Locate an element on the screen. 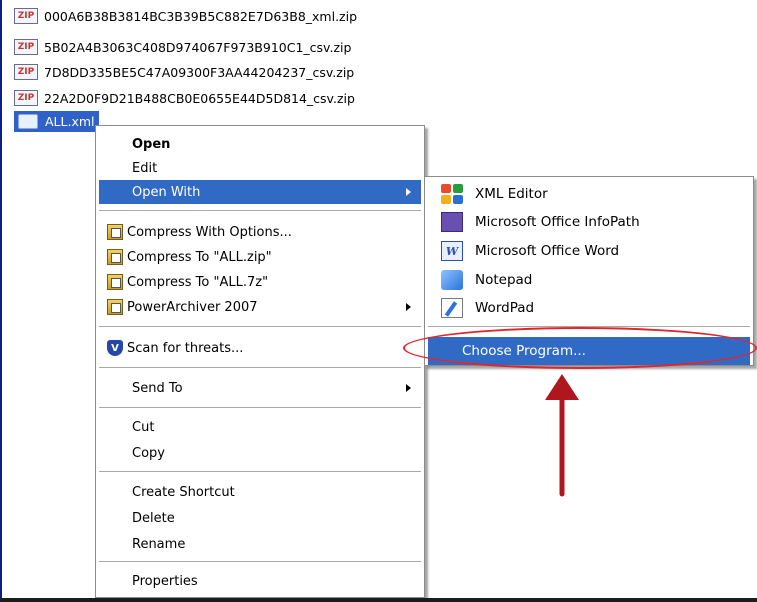 The height and width of the screenshot is (602, 757). submenu-item-word: W Microsoft Office Word is located at coordinates (589, 251).